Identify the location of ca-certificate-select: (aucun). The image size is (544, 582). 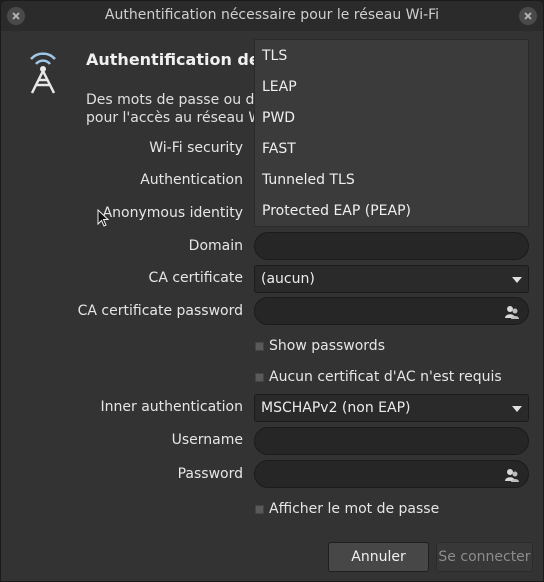
(391, 279).